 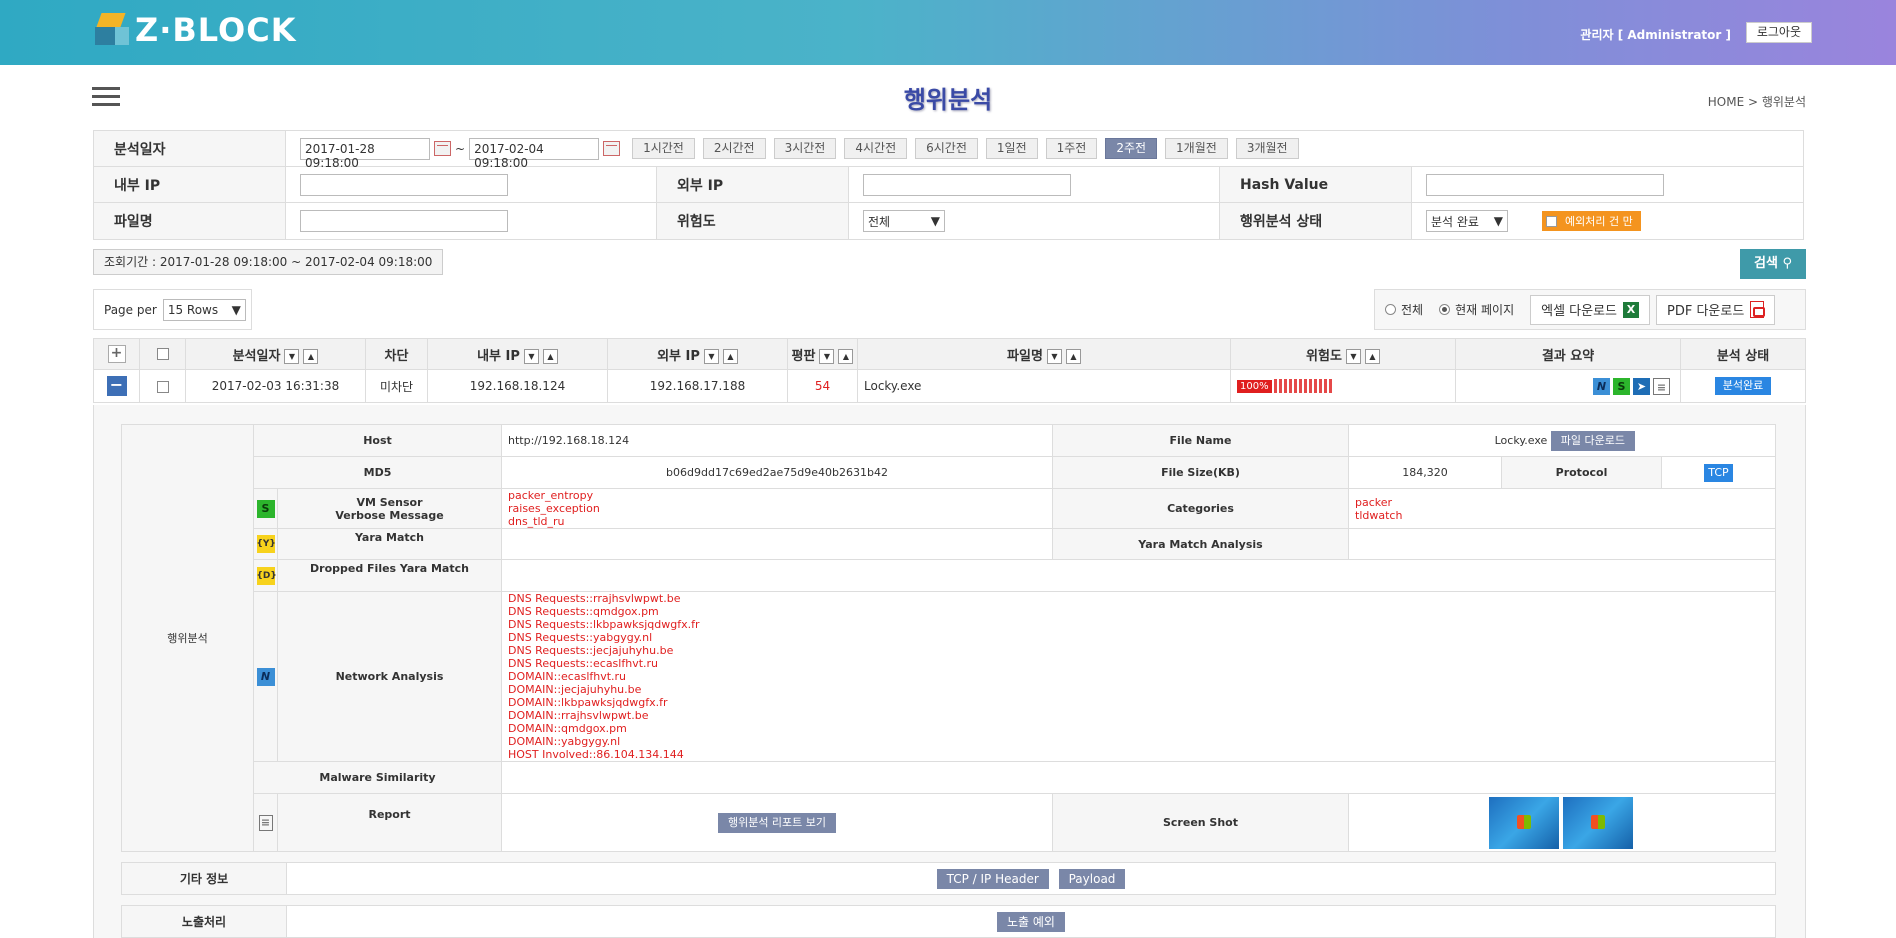 I want to click on hash-input, so click(x=1545, y=184).